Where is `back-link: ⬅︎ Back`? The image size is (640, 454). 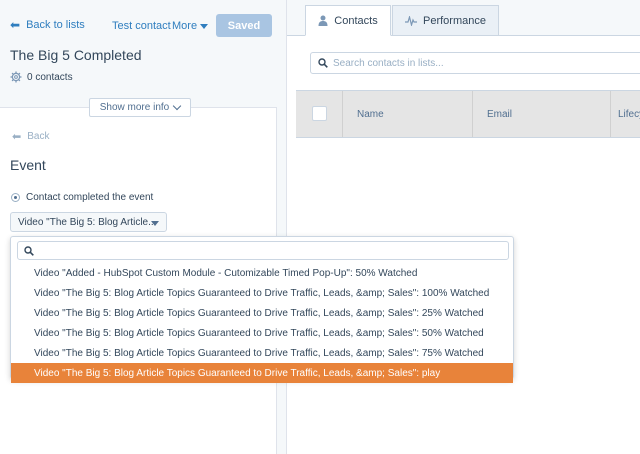
back-link: ⬅︎ Back is located at coordinates (30, 136).